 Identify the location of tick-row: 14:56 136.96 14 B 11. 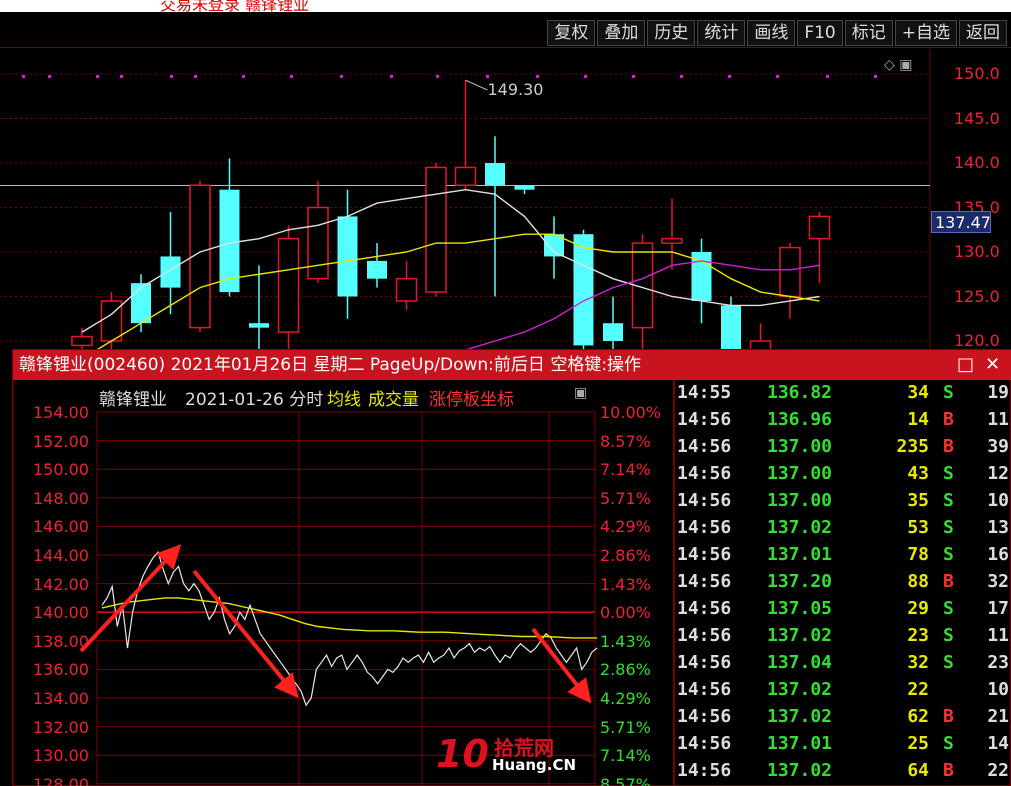
(843, 420).